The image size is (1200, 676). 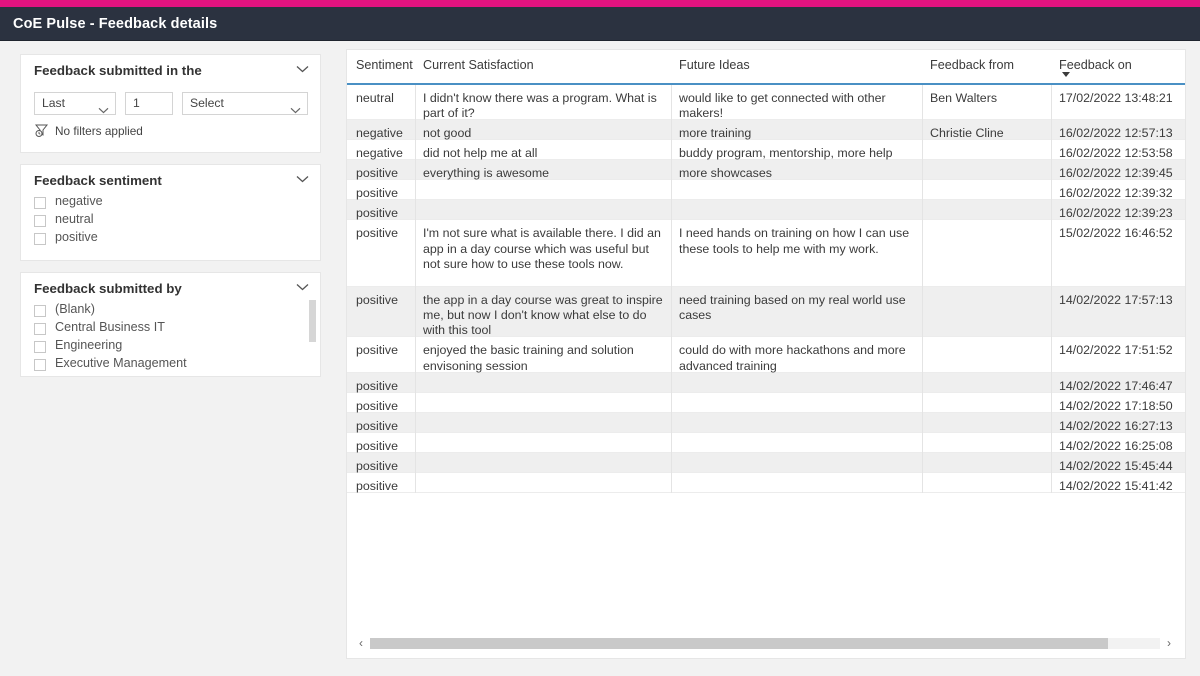 I want to click on page-title: CoE Pulse - Feedback details, so click(x=115, y=24).